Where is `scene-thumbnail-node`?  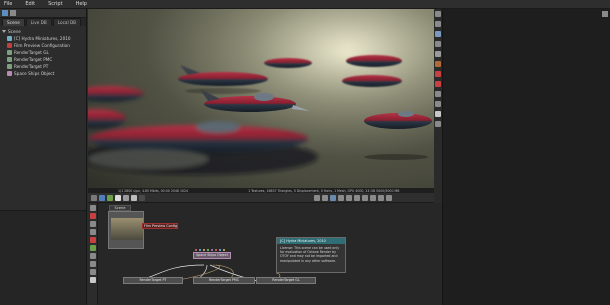
scene-thumbnail-node is located at coordinates (126, 230).